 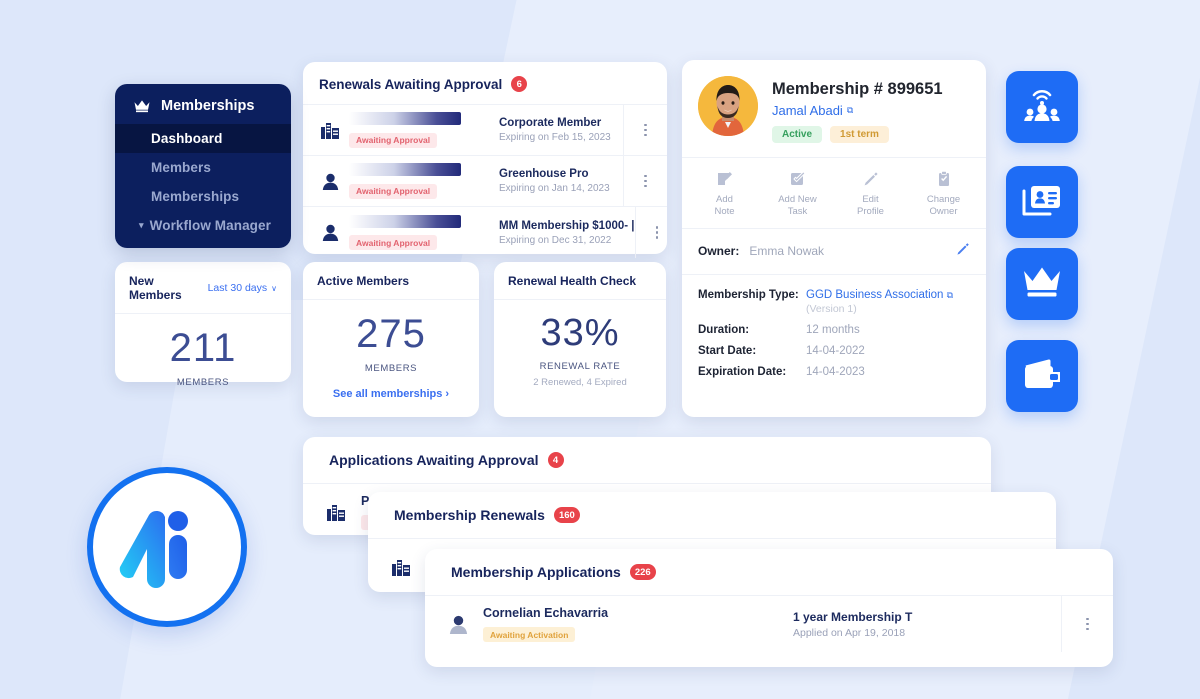 I want to click on card-title-text: Applications Awaiting Approval, so click(x=434, y=460).